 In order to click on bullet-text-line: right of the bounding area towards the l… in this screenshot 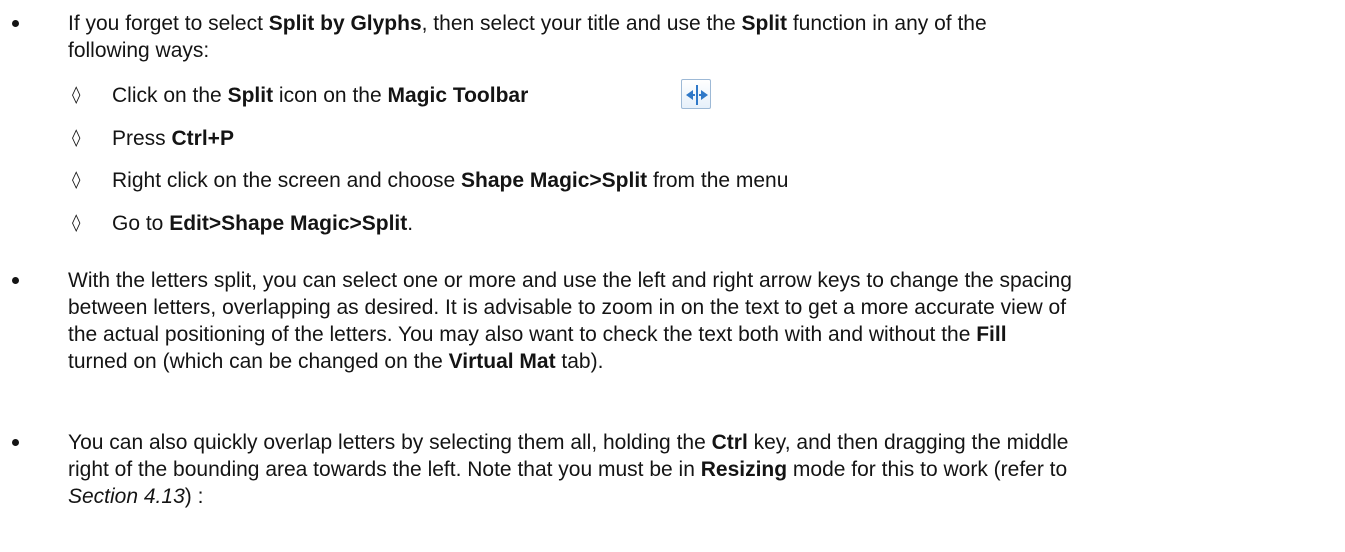, I will do `click(568, 469)`.